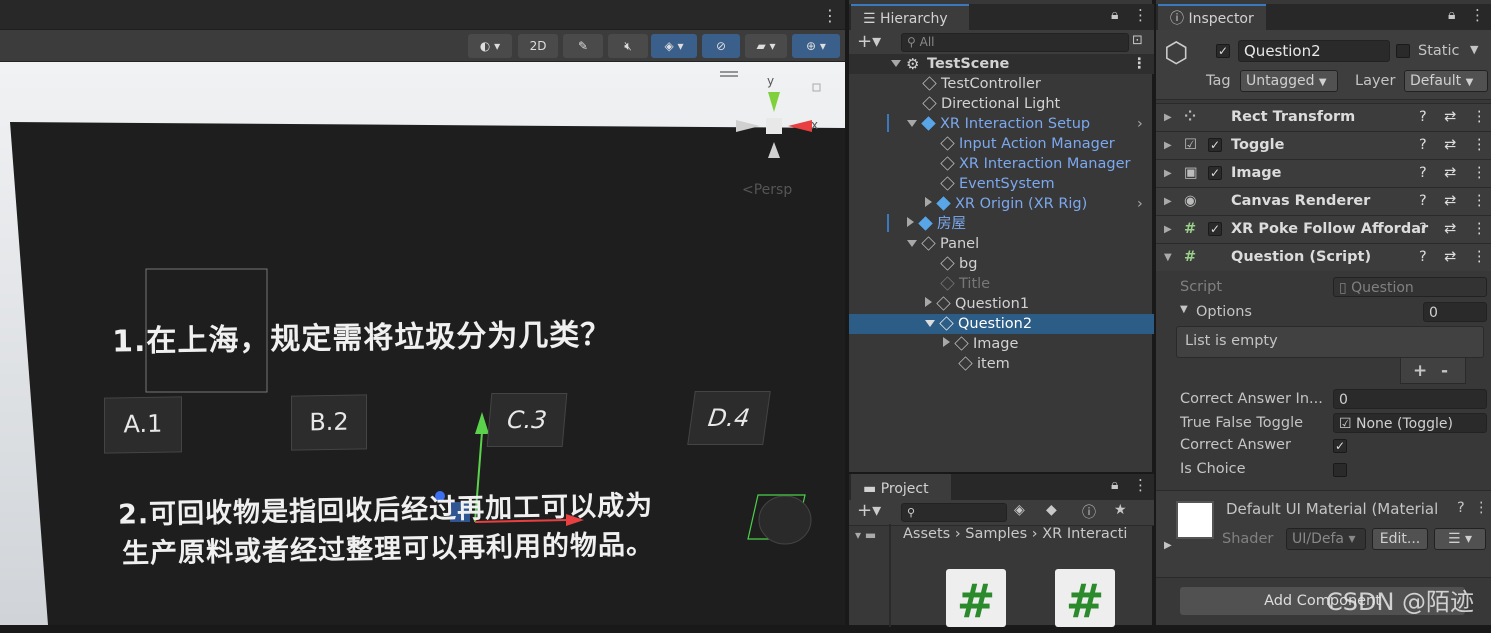 The height and width of the screenshot is (633, 1491). Describe the element at coordinates (1223, 51) in the screenshot. I see `active-checkbox: ✓` at that location.